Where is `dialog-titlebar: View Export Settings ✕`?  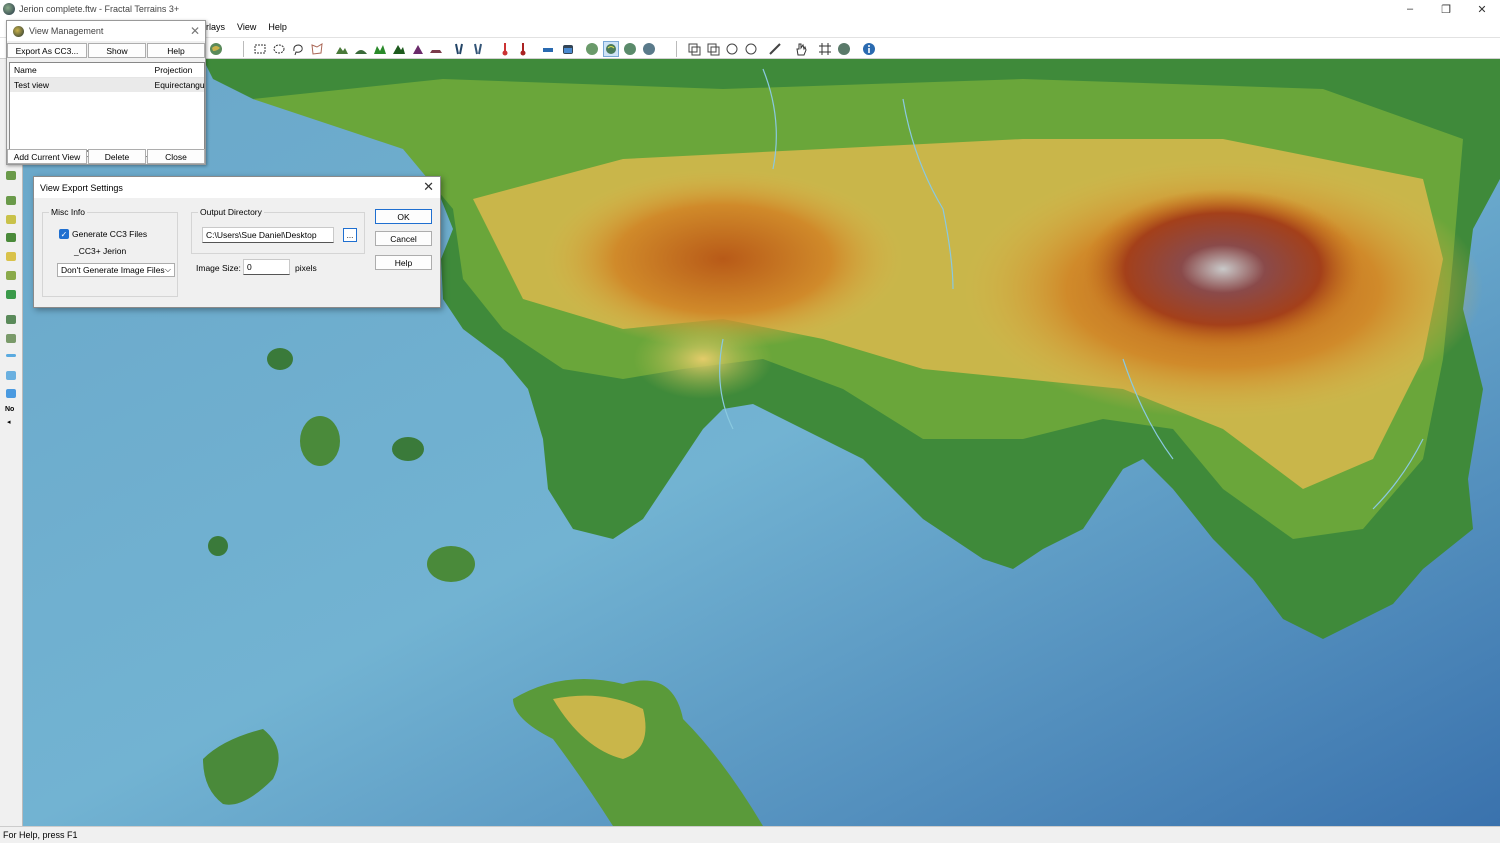
dialog-titlebar: View Export Settings ✕ is located at coordinates (237, 187).